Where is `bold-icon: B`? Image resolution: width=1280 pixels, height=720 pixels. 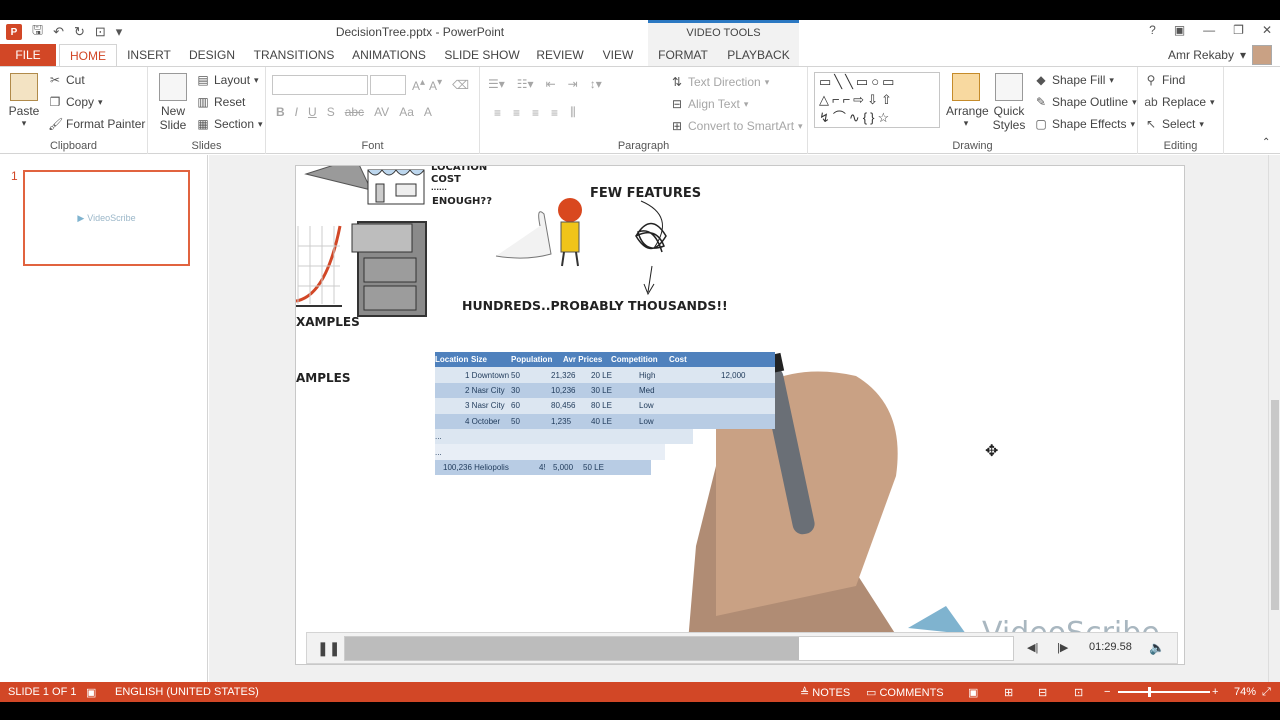
bold-icon: B is located at coordinates (280, 112).